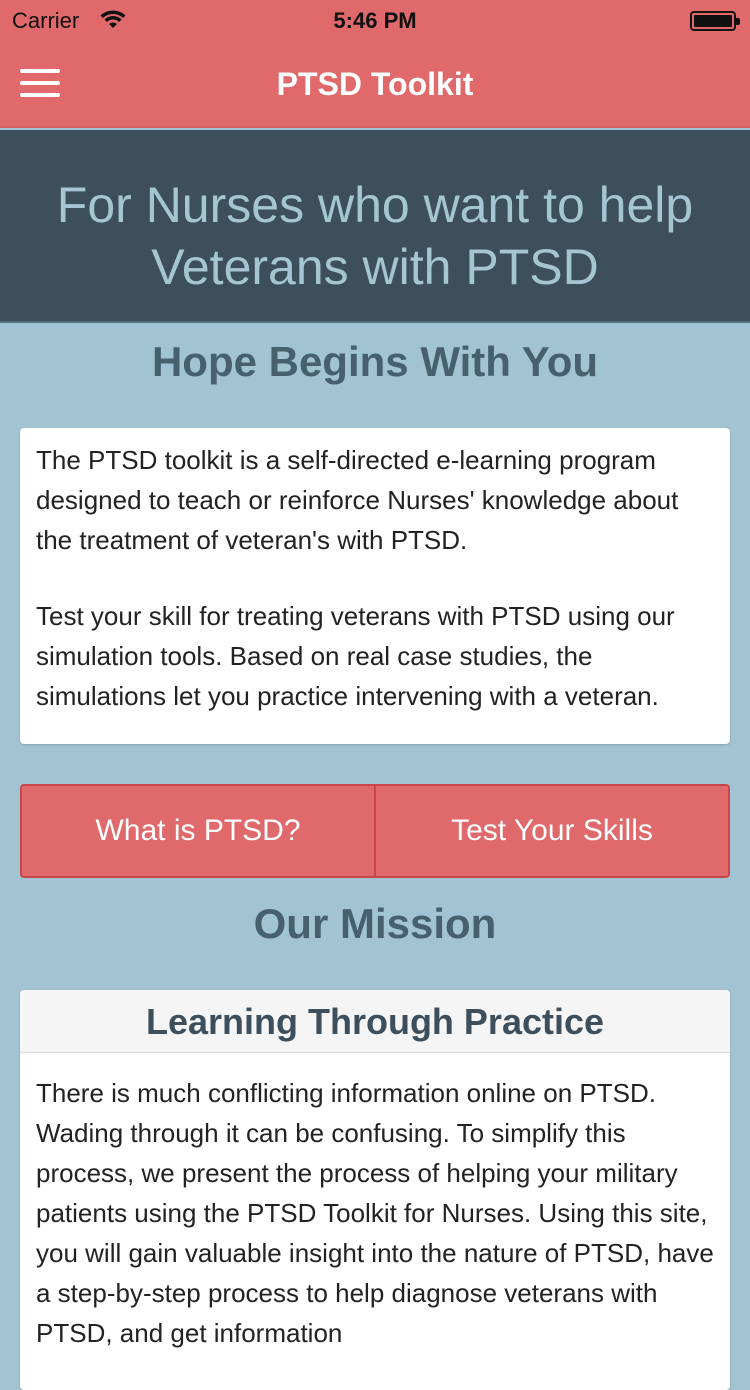  I want to click on mission-card-title: Learning Through Practice, so click(375, 1021).